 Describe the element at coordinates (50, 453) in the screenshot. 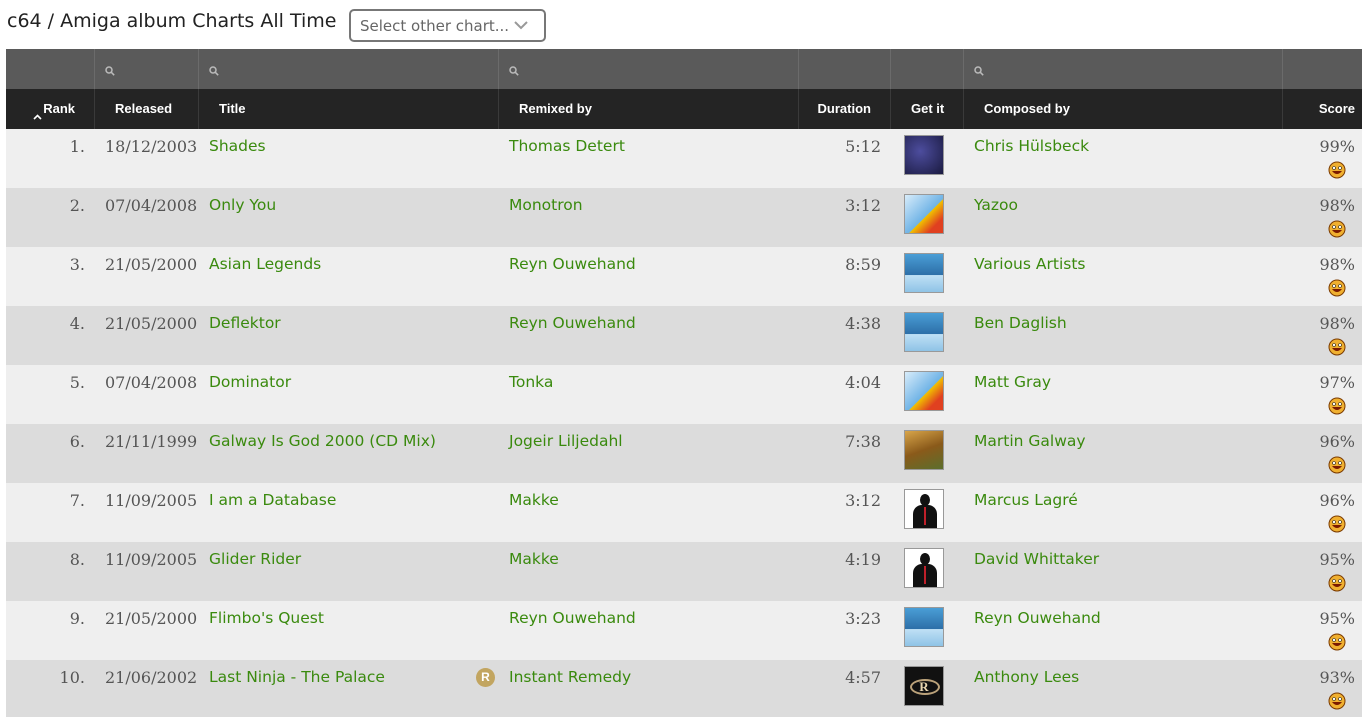

I see `rank-cell: 6.` at that location.